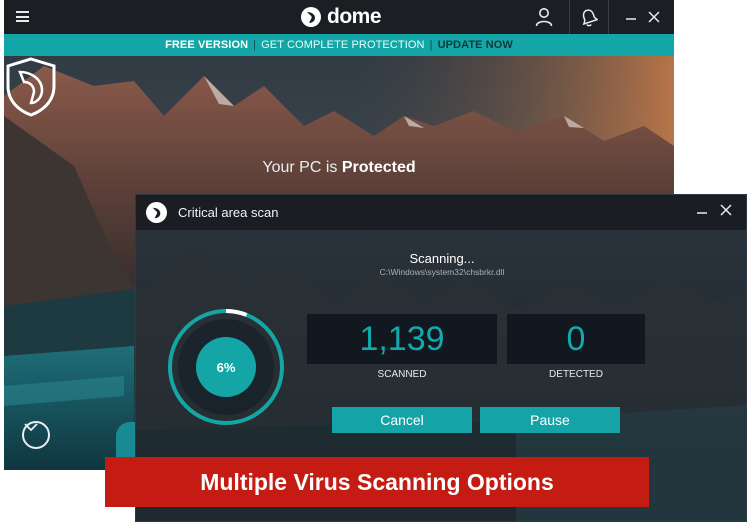 The width and height of the screenshot is (750, 522). I want to click on protection-status: Your PC is Protected, so click(339, 168).